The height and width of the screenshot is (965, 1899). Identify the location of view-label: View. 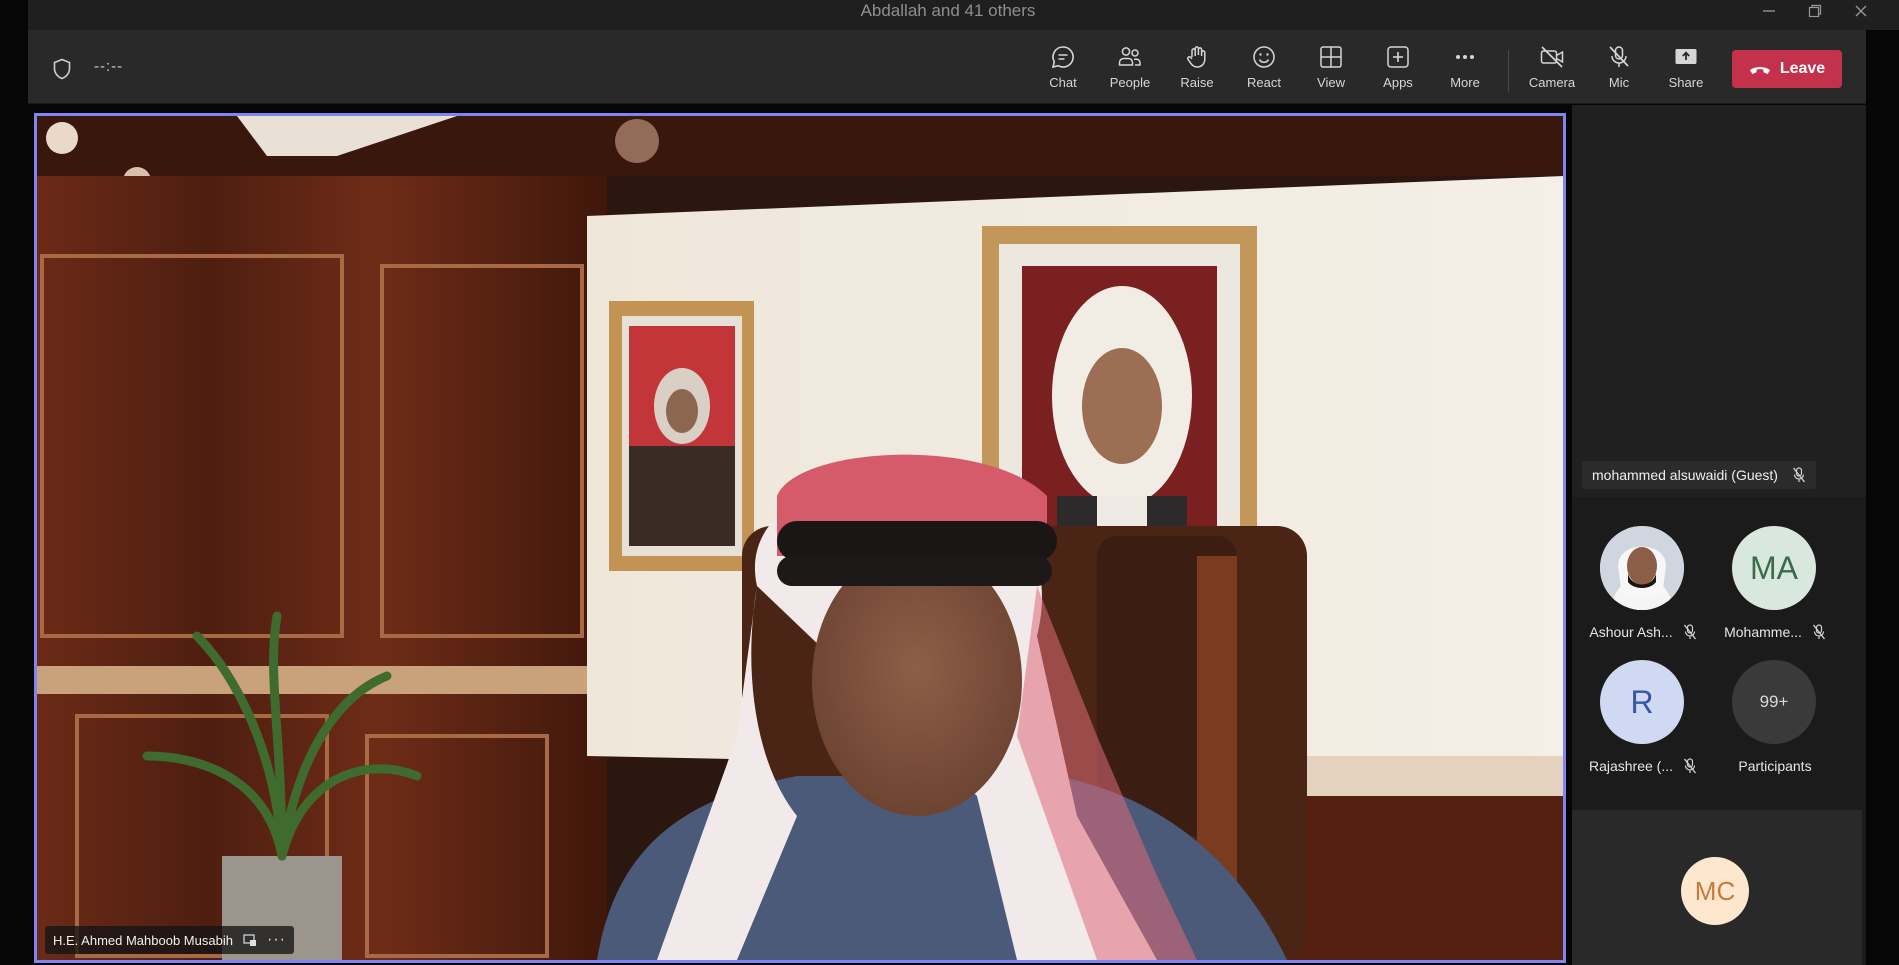
(1331, 82).